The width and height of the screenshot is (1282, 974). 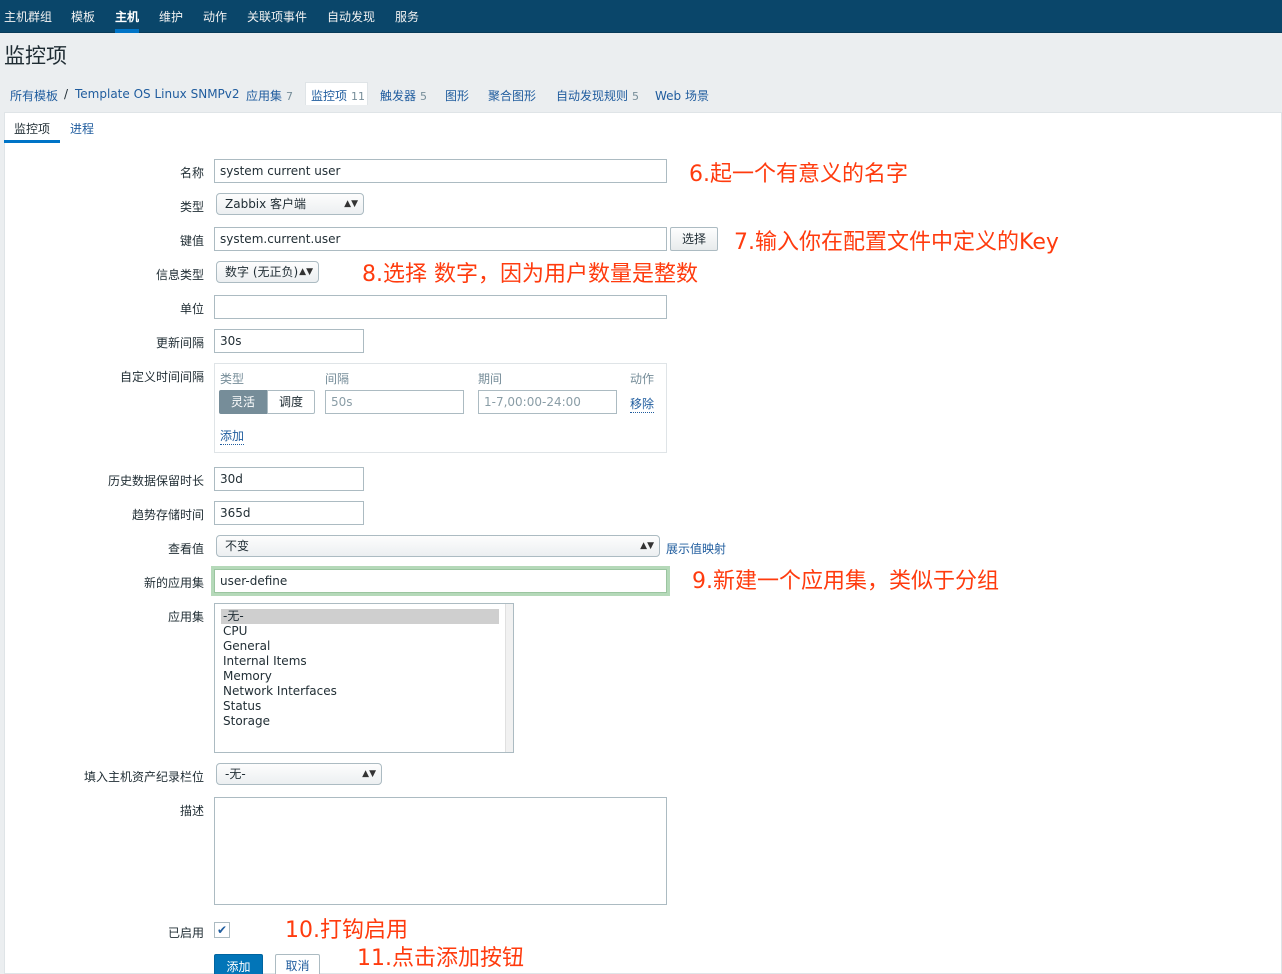 I want to click on apps-option: Storage, so click(x=360, y=721).